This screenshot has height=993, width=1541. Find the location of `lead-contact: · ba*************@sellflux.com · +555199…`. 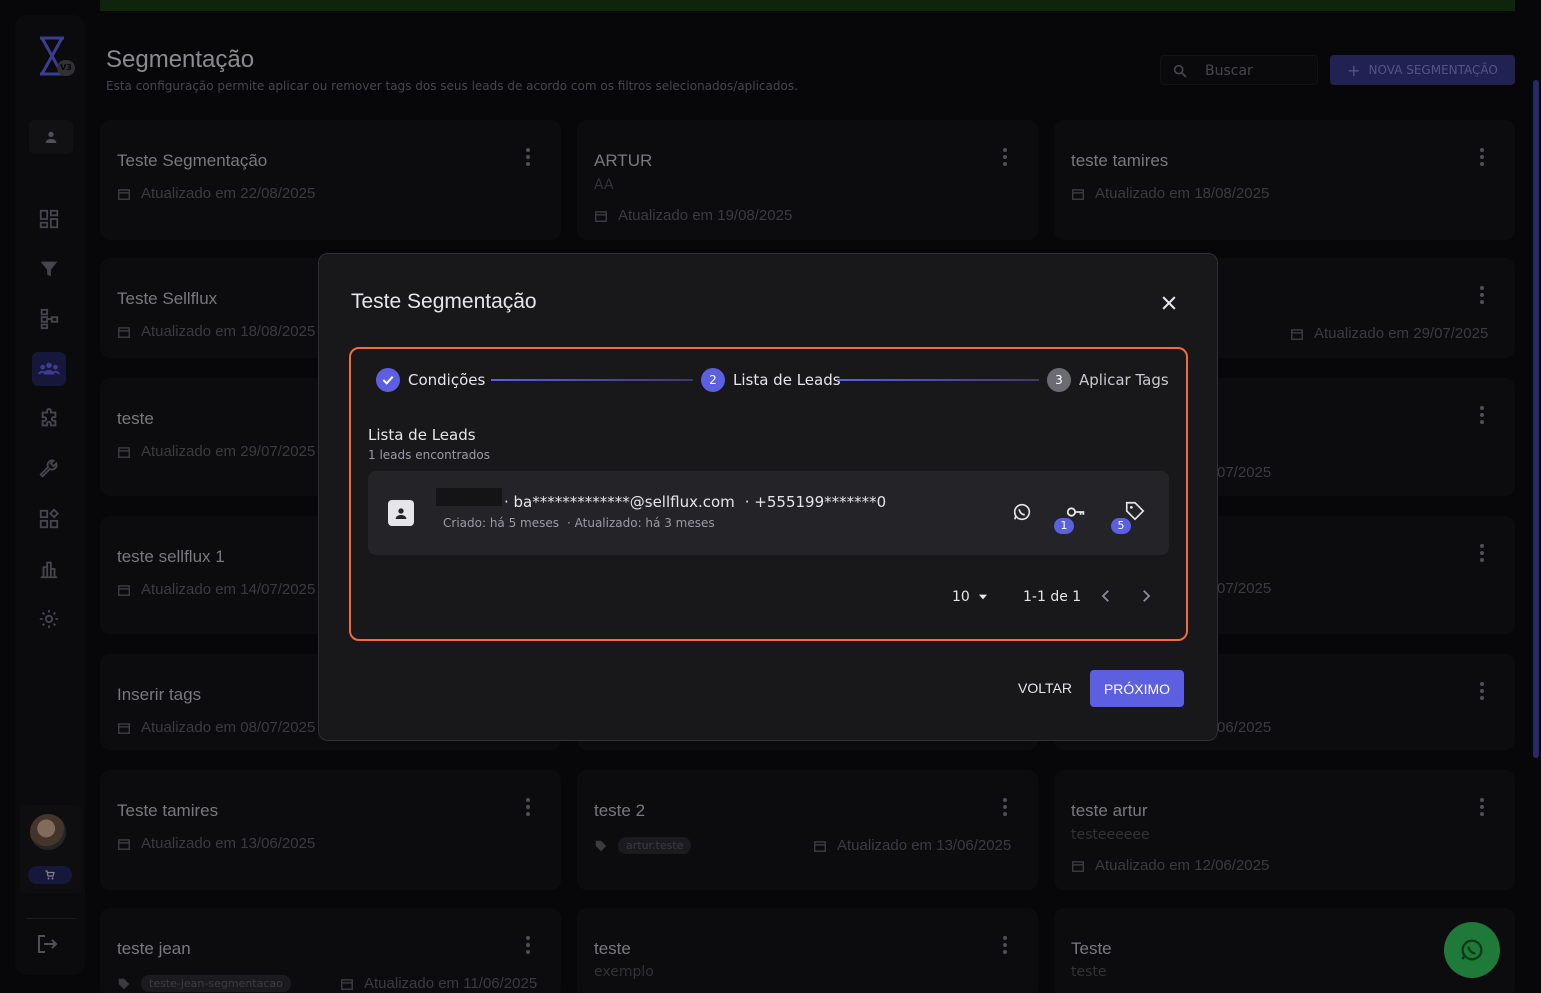

lead-contact: · ba*************@sellflux.com · +555199… is located at coordinates (695, 502).